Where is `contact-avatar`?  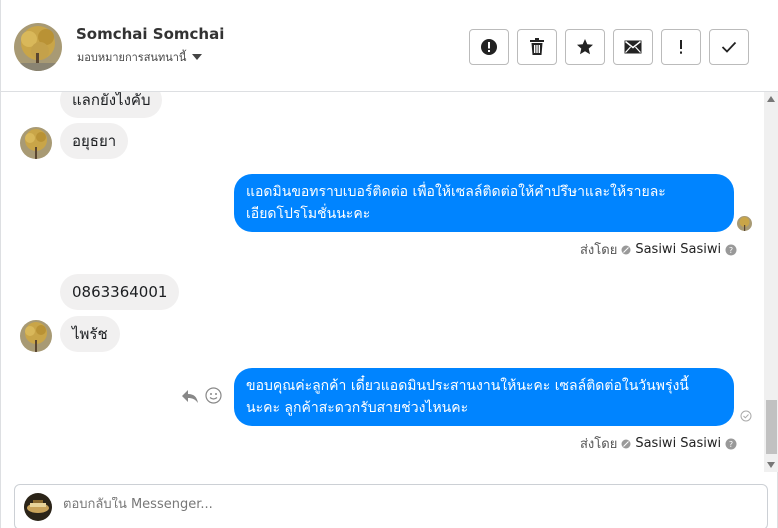
contact-avatar is located at coordinates (38, 47).